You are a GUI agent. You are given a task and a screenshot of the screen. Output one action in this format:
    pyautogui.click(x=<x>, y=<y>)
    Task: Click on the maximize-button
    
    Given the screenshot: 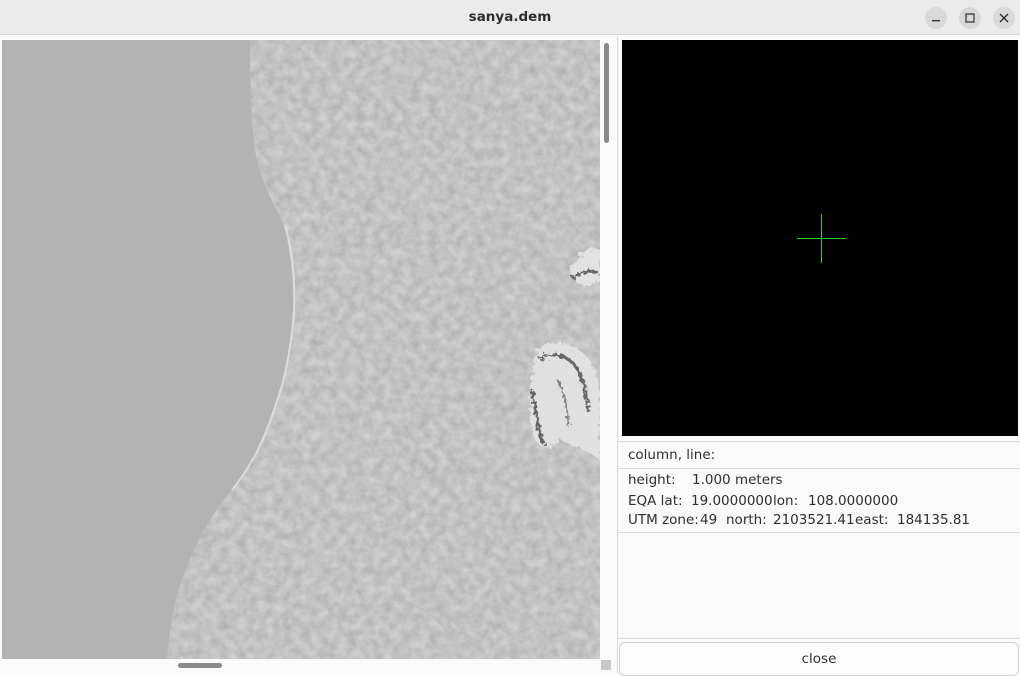 What is the action you would take?
    pyautogui.click(x=970, y=18)
    